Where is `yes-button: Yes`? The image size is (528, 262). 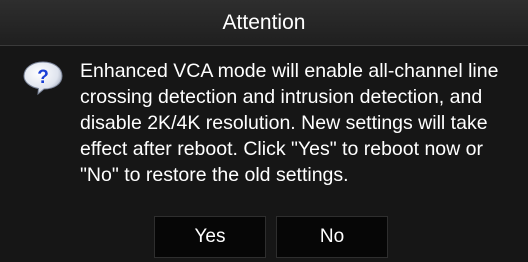 yes-button: Yes is located at coordinates (210, 237).